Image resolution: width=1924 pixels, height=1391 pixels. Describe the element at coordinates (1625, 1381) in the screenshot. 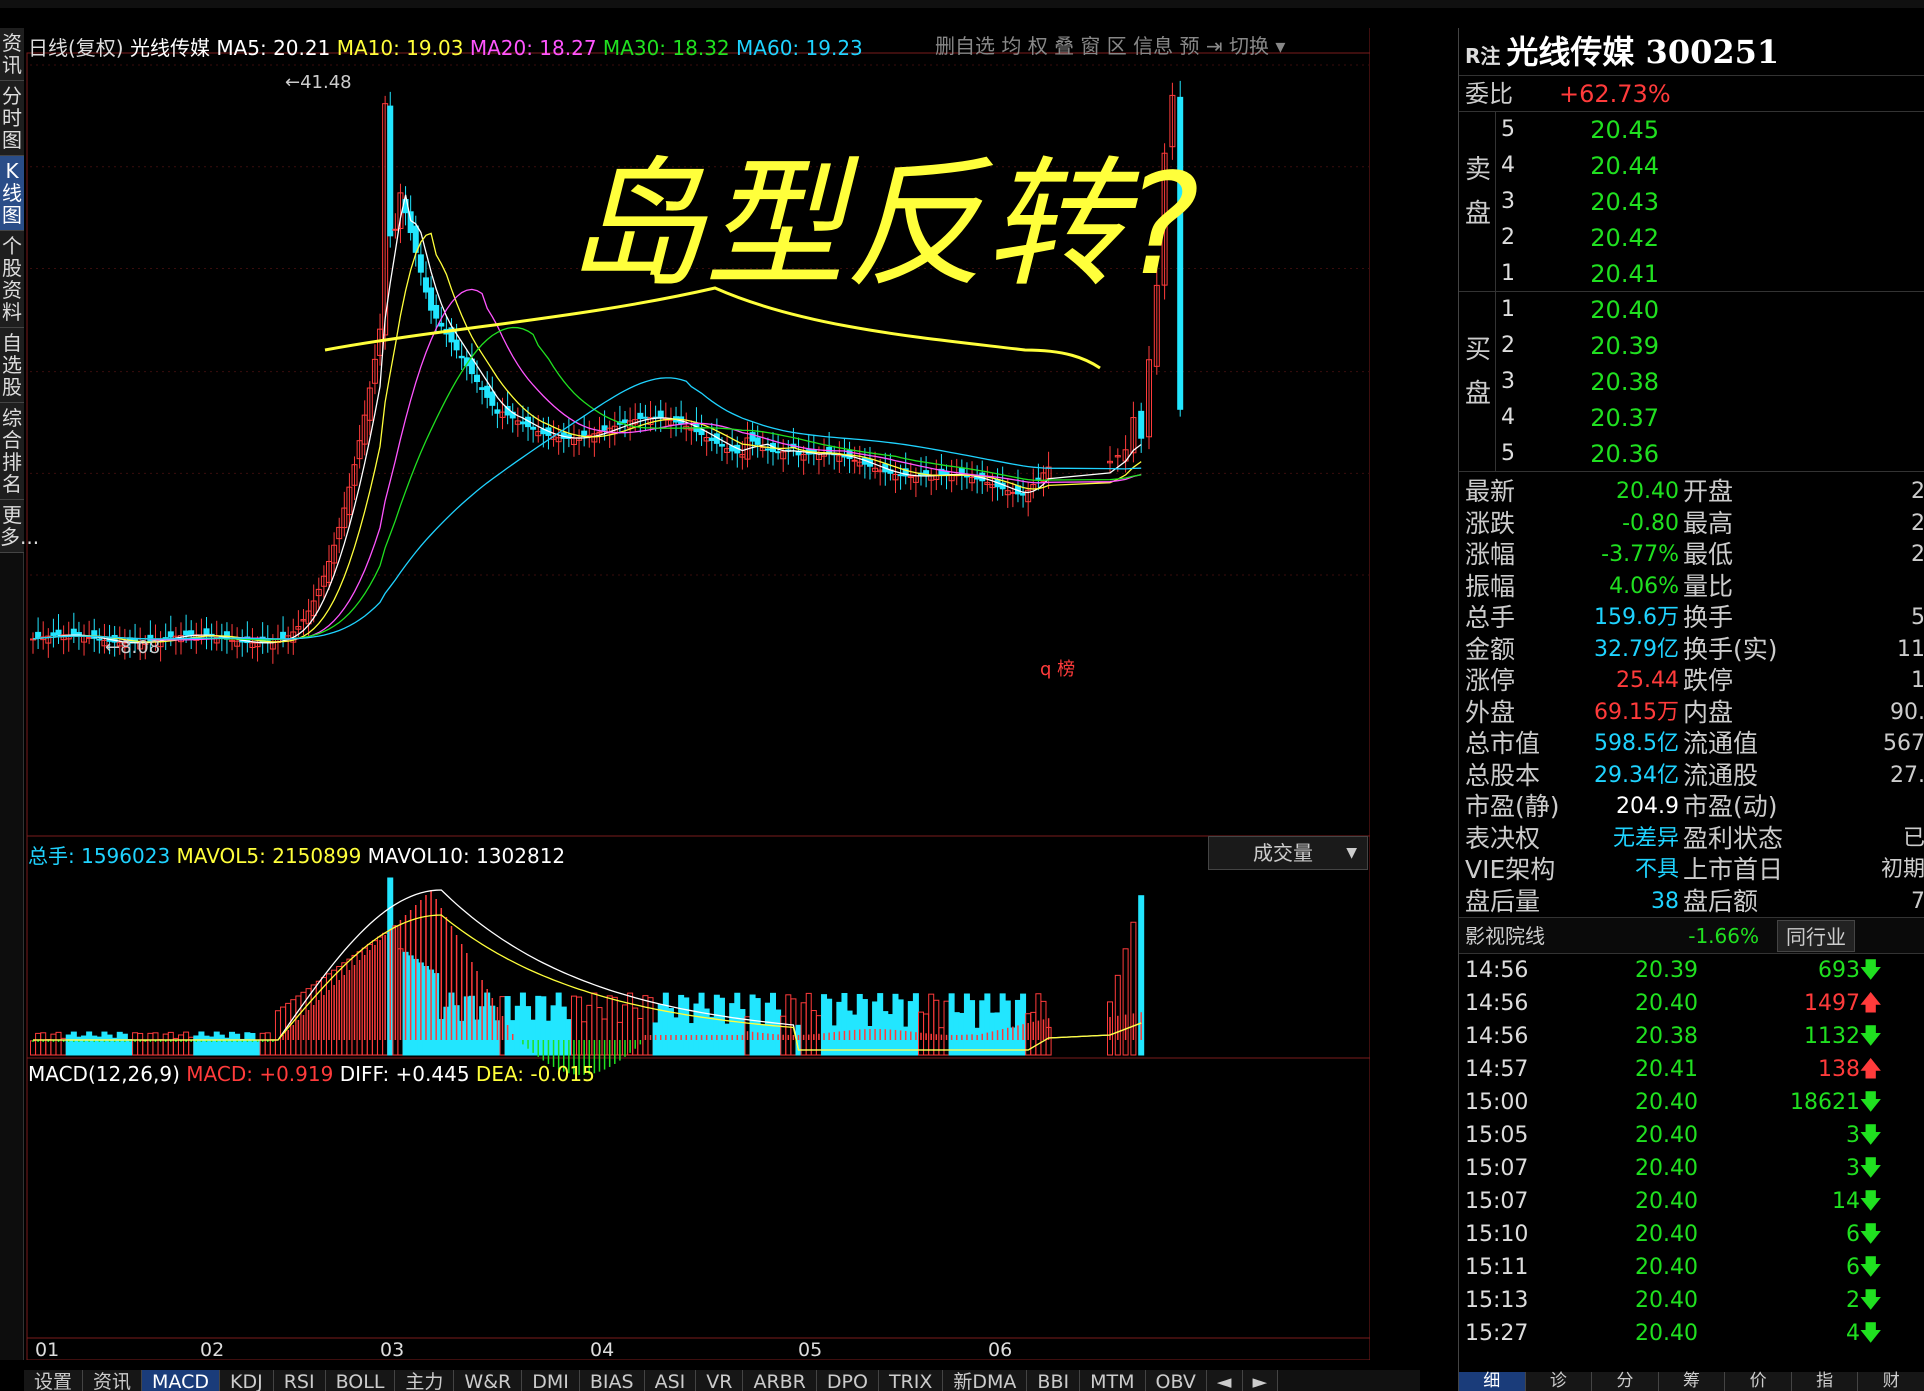

I see `right-tab: 分` at that location.